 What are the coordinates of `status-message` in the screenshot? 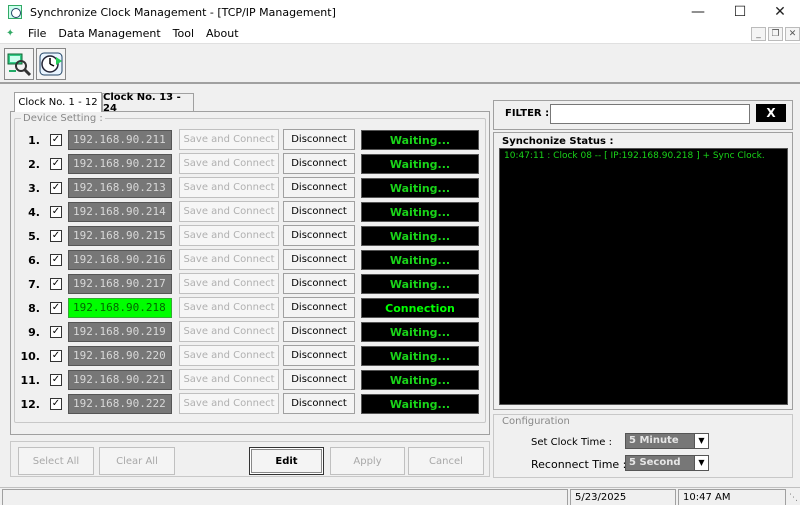 It's located at (285, 497).